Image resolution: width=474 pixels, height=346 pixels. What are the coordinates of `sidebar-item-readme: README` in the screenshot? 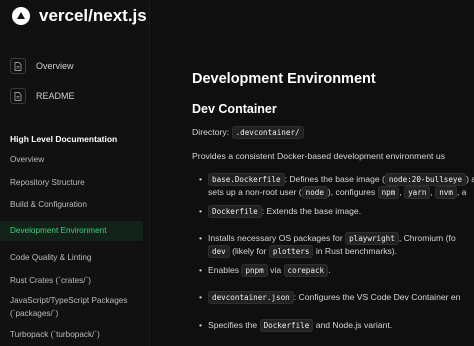 It's located at (42, 96).